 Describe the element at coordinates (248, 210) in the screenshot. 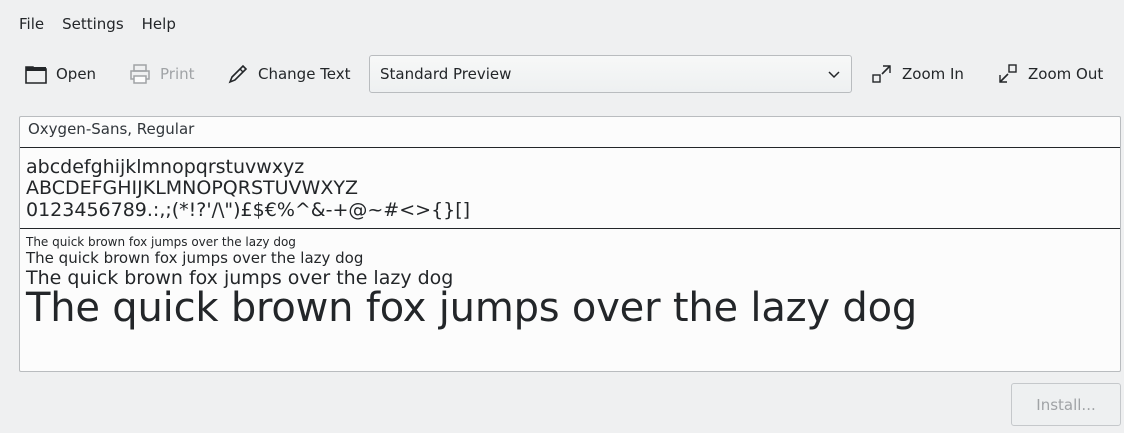

I see `digits-symbols: 0123456789.:,;(*!?'/\")£$€%^&-+@~#<>{}[]` at that location.